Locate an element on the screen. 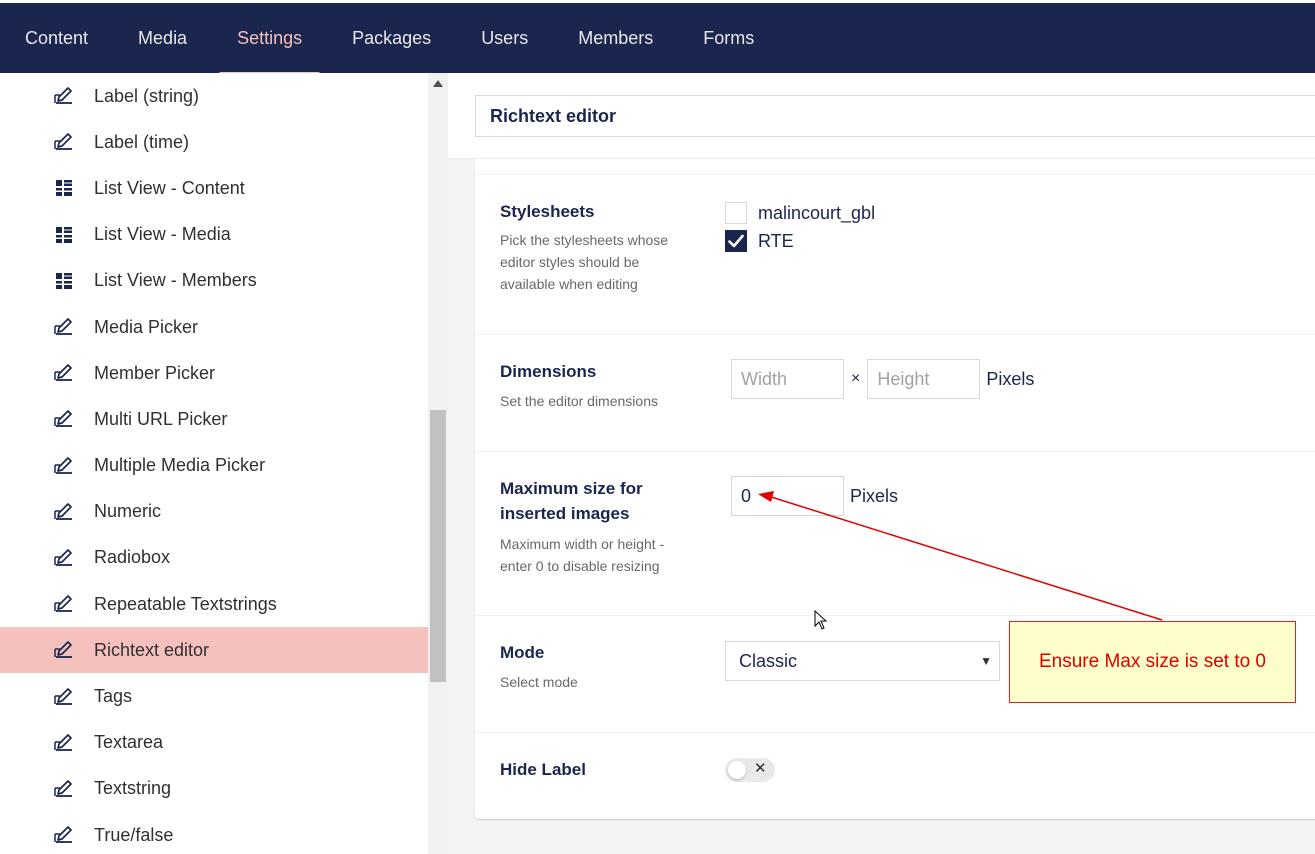  tree-item-label: List View - Content is located at coordinates (169, 187).